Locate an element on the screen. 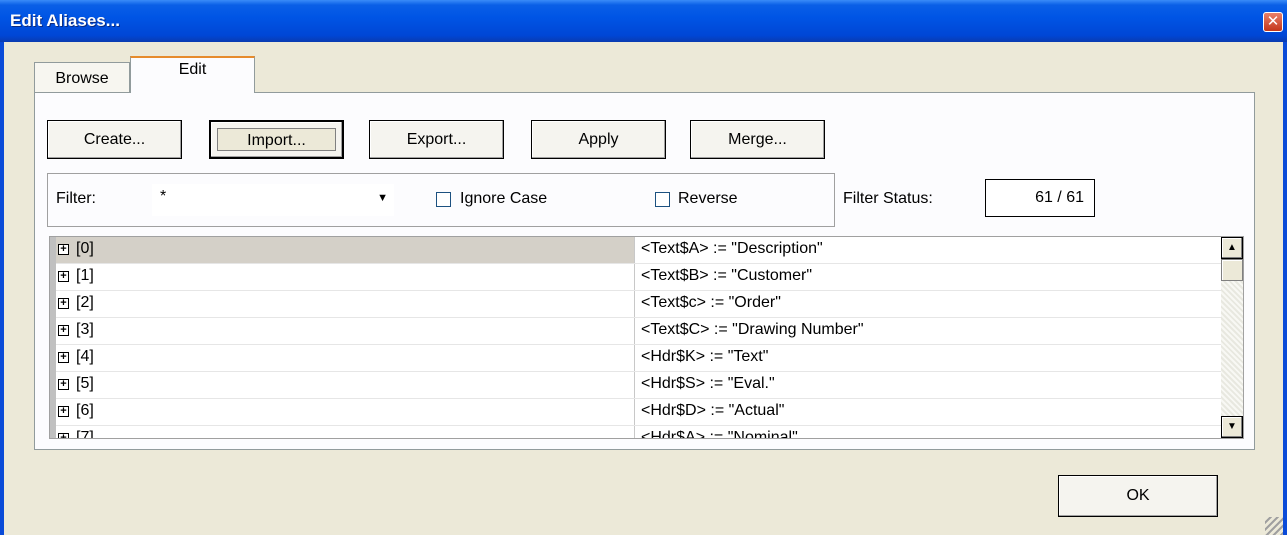  close-icon: ✕ is located at coordinates (1273, 21).